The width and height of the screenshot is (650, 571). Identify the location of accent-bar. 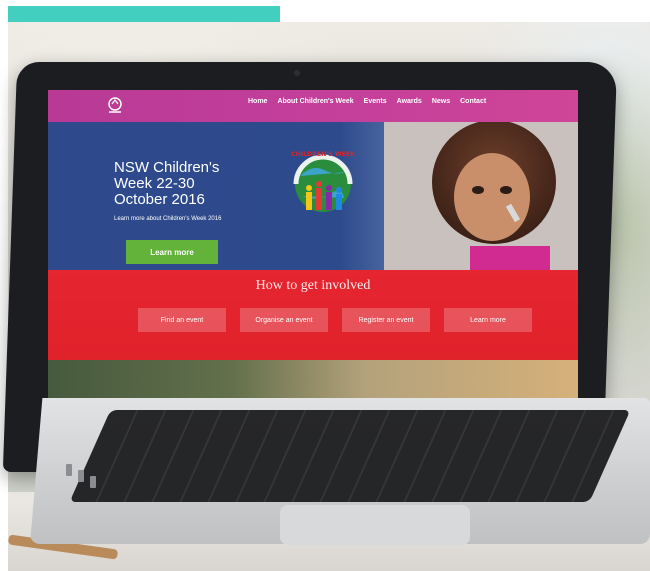
(144, 14).